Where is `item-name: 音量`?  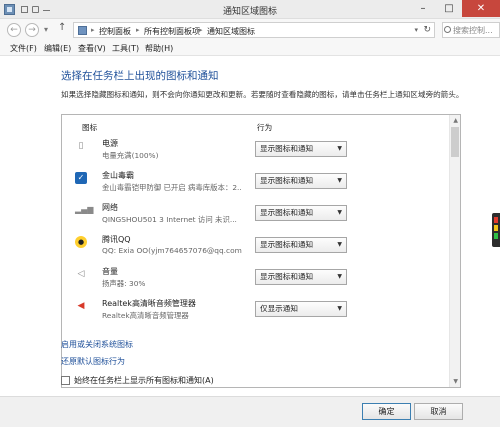
item-name: 音量 is located at coordinates (110, 271).